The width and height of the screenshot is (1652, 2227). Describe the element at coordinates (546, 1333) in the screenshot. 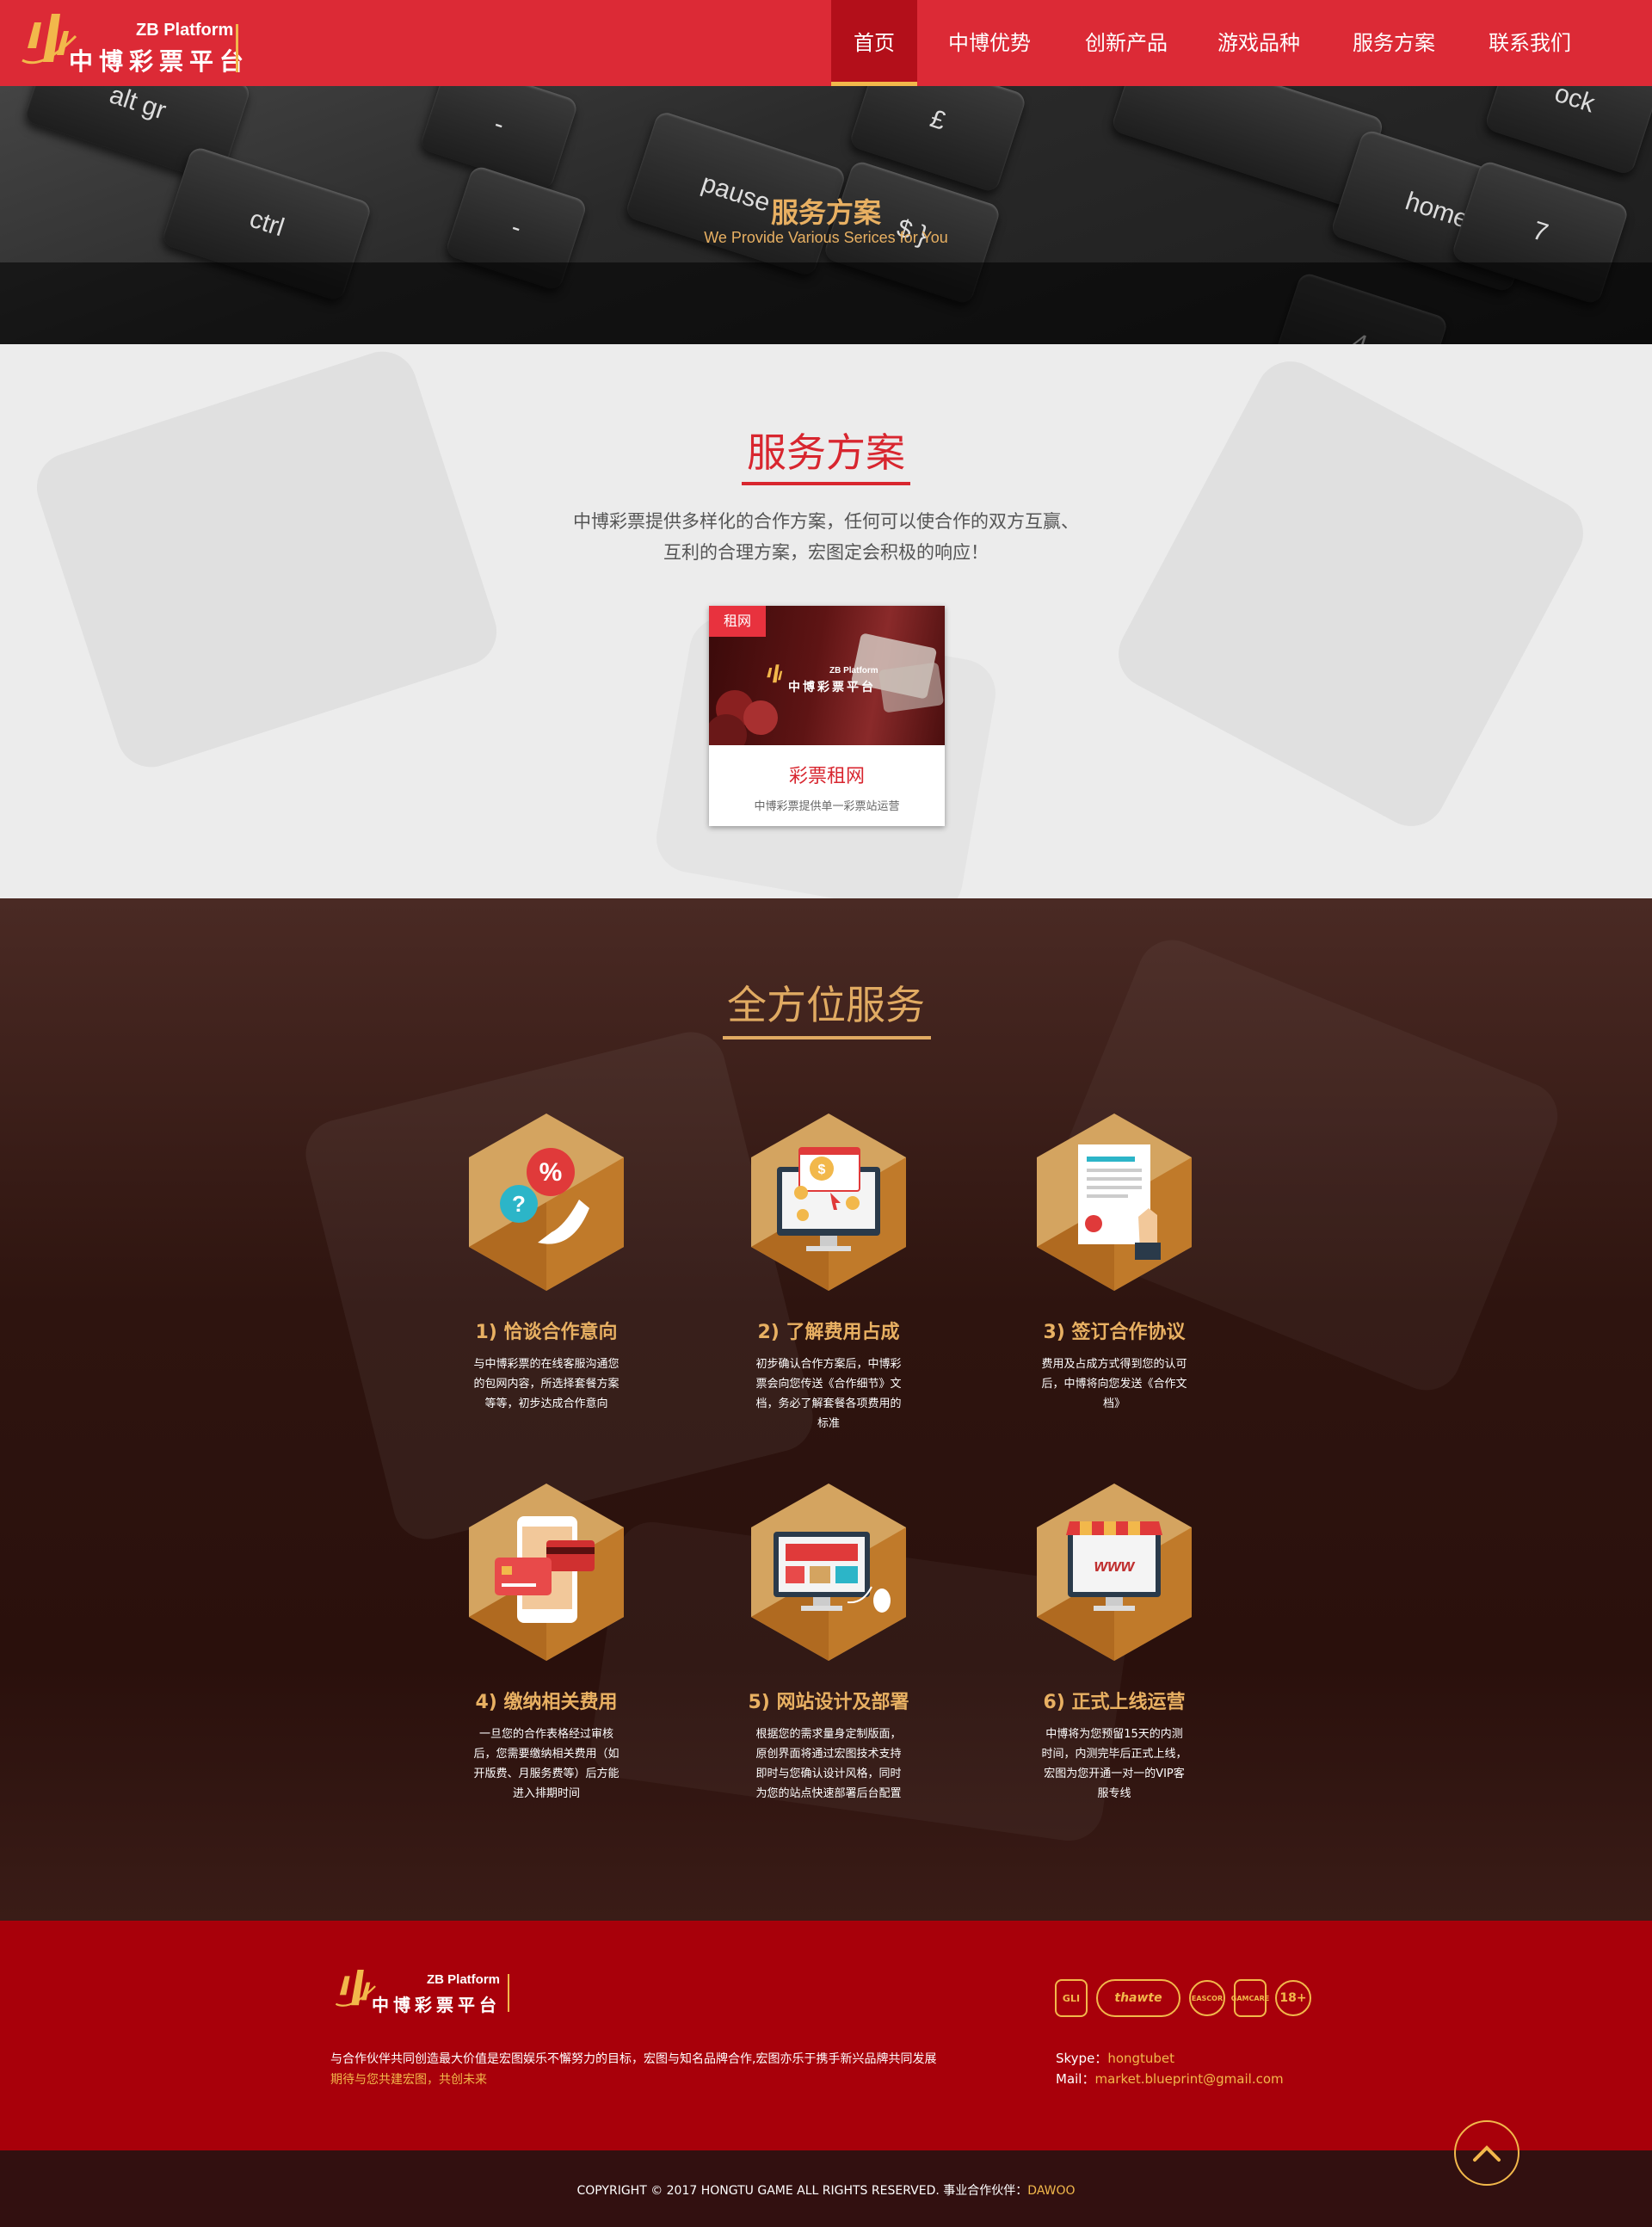

I see `step-title: 1) 恰谈合作意向` at that location.